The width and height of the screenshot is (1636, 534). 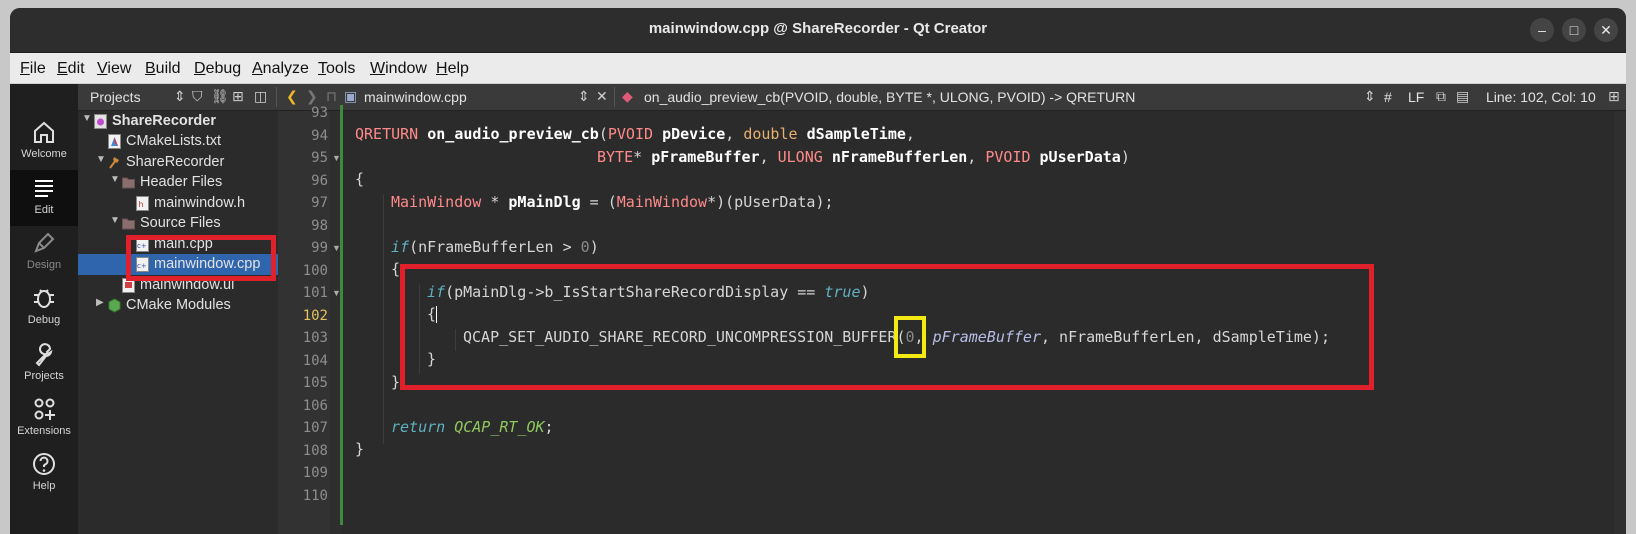 What do you see at coordinates (341, 315) in the screenshot?
I see `change-indicator` at bounding box center [341, 315].